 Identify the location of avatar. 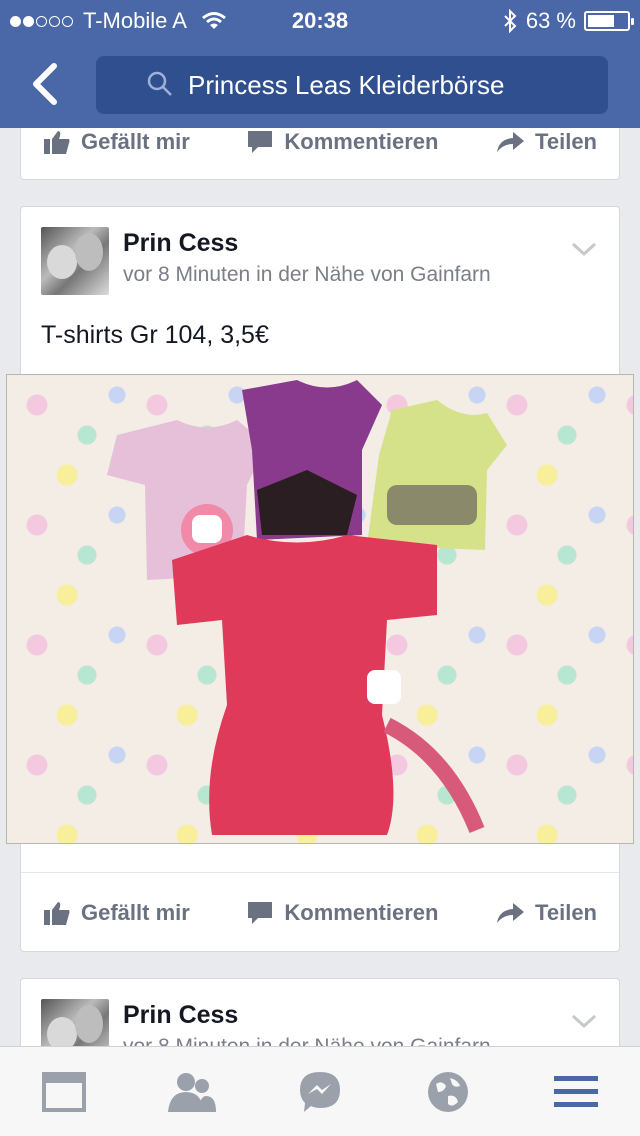
(75, 261).